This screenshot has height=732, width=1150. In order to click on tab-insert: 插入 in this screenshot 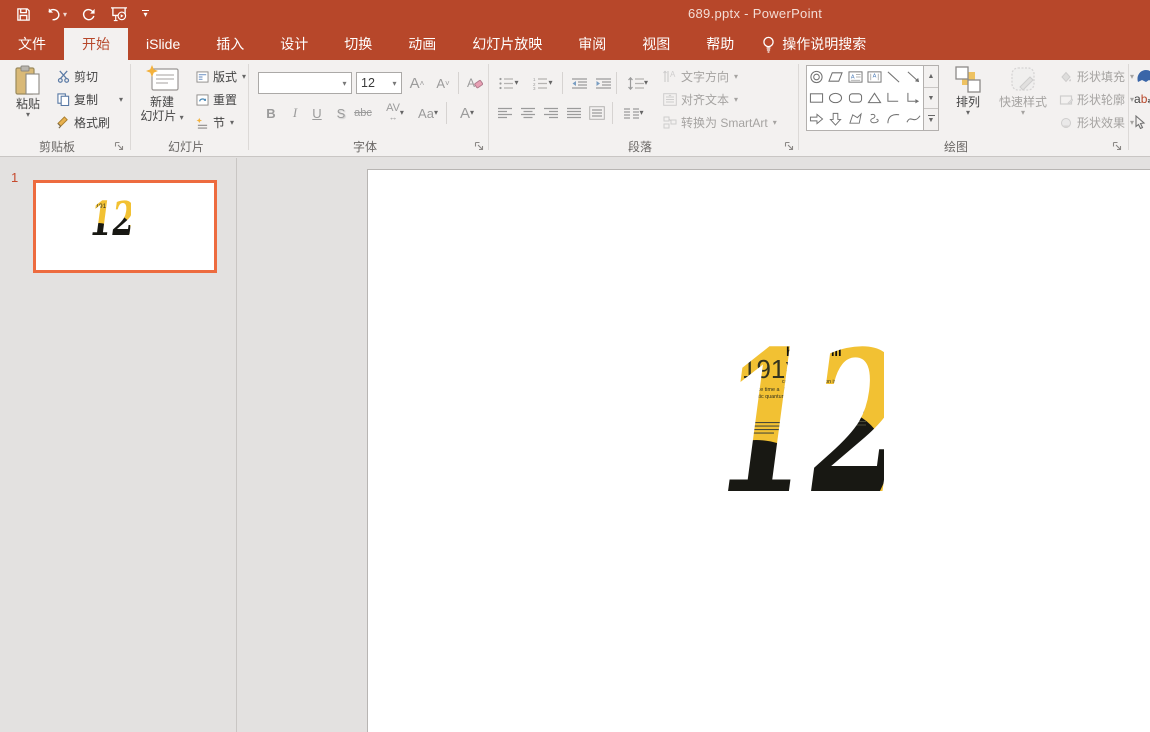, I will do `click(230, 44)`.